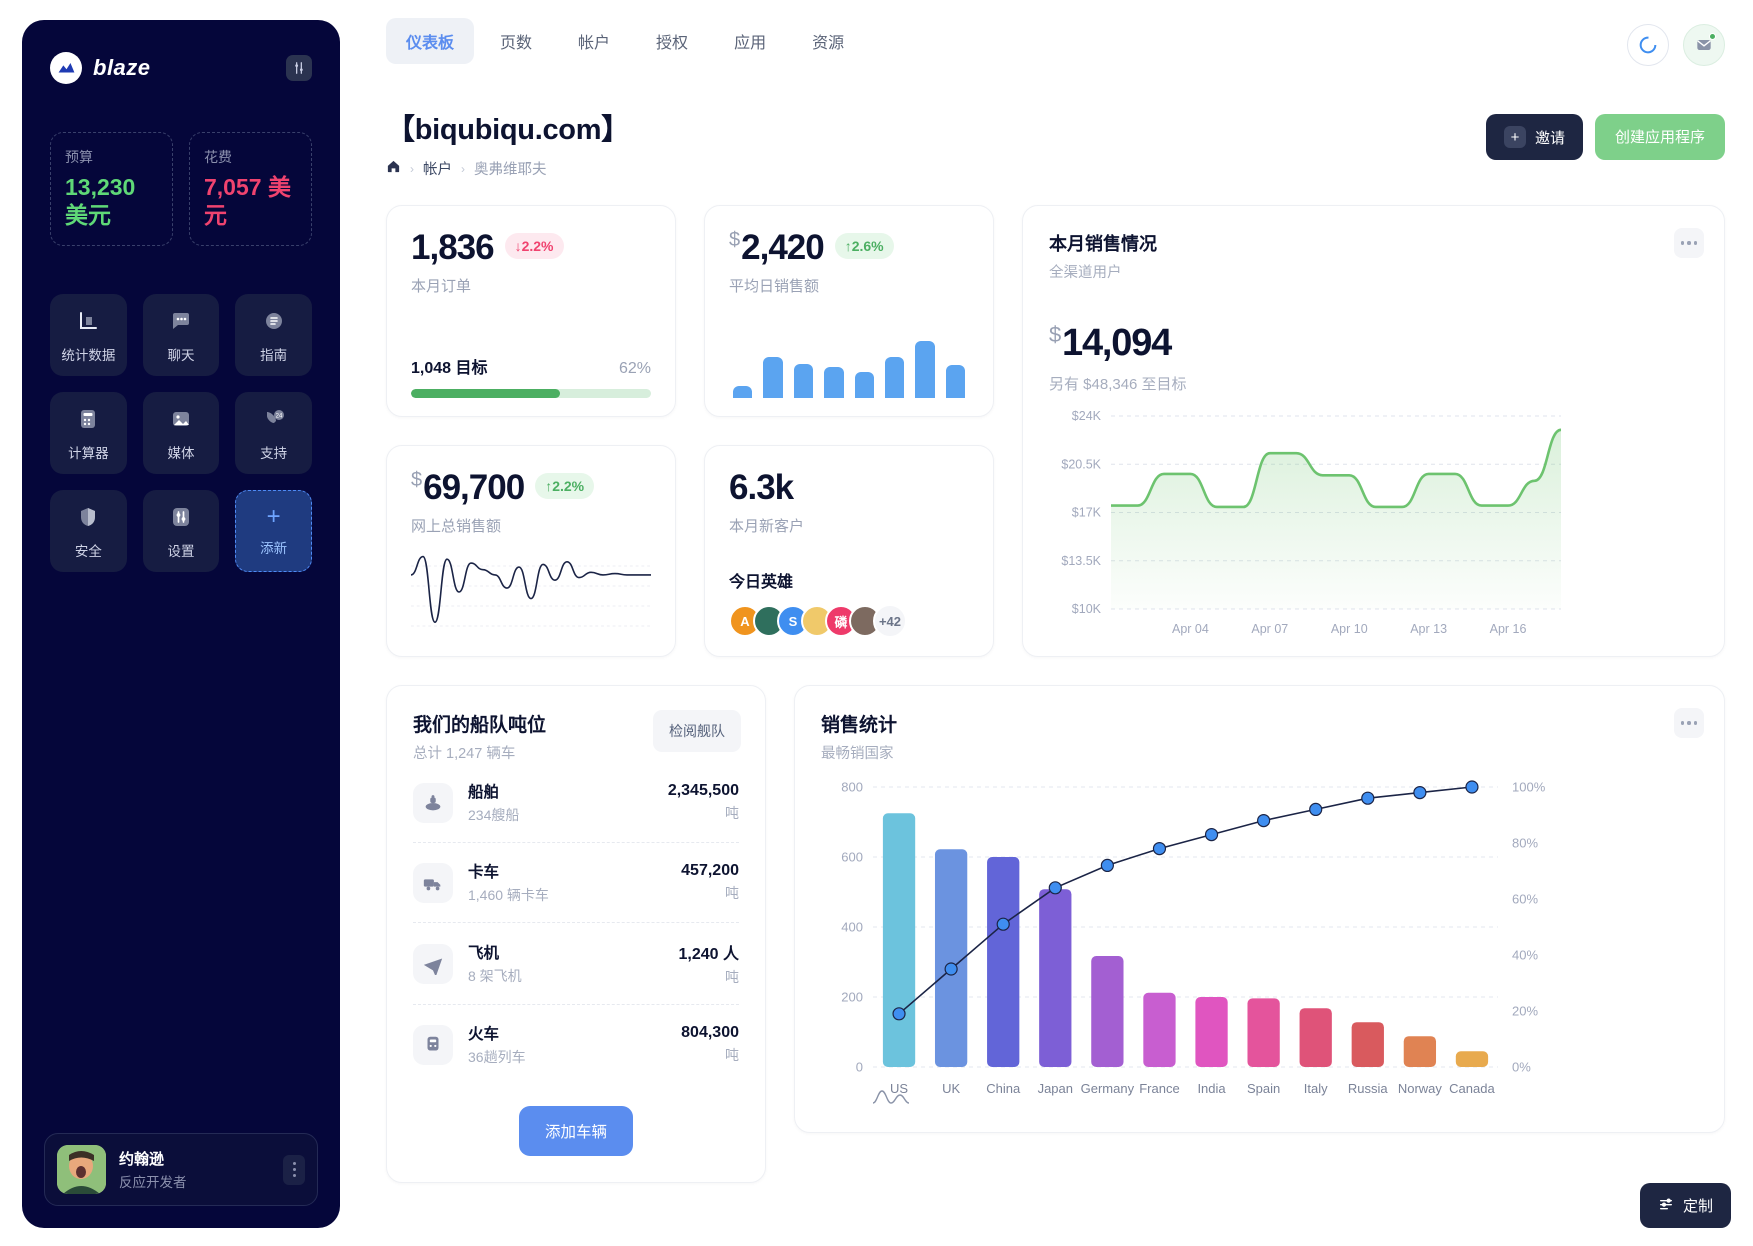  What do you see at coordinates (1263, 1088) in the screenshot?
I see `svg-text: Spain` at bounding box center [1263, 1088].